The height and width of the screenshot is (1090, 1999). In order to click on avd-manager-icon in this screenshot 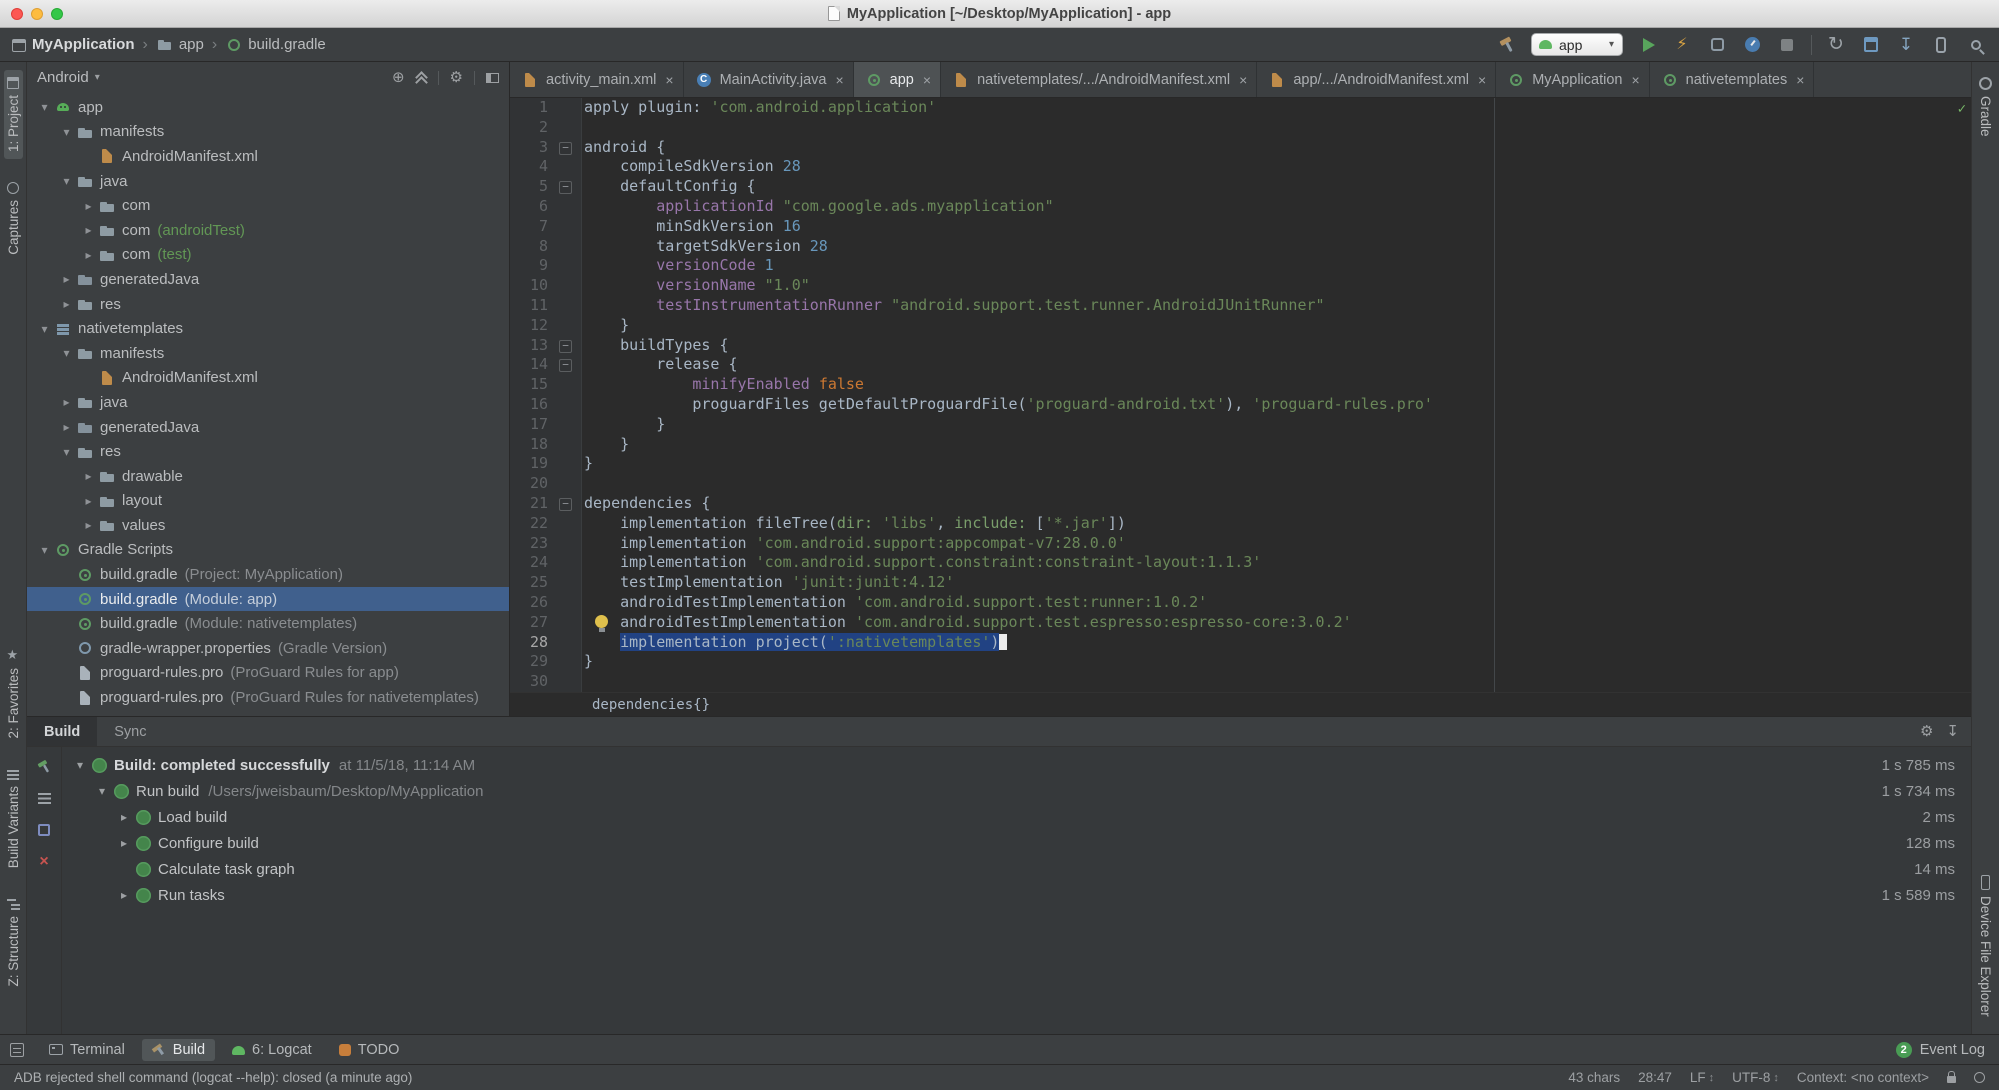, I will do `click(1941, 45)`.